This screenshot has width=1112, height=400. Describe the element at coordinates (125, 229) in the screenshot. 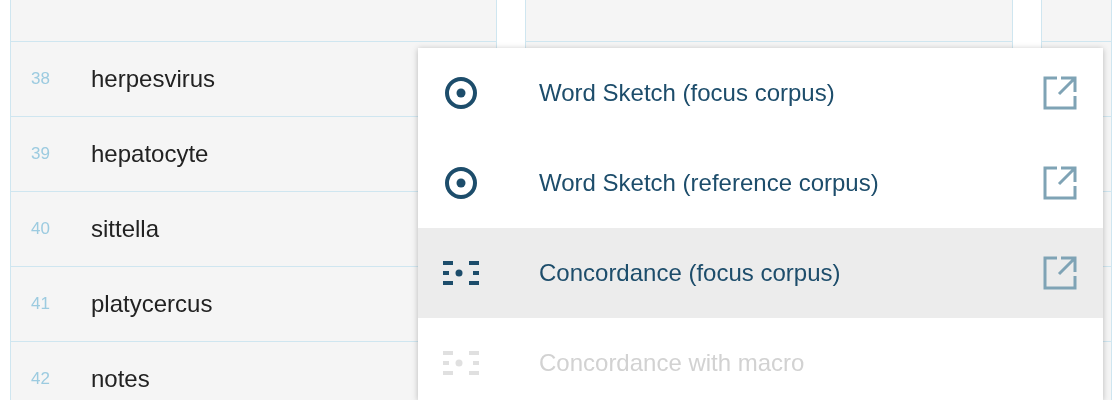

I see `word-label: sittella` at that location.